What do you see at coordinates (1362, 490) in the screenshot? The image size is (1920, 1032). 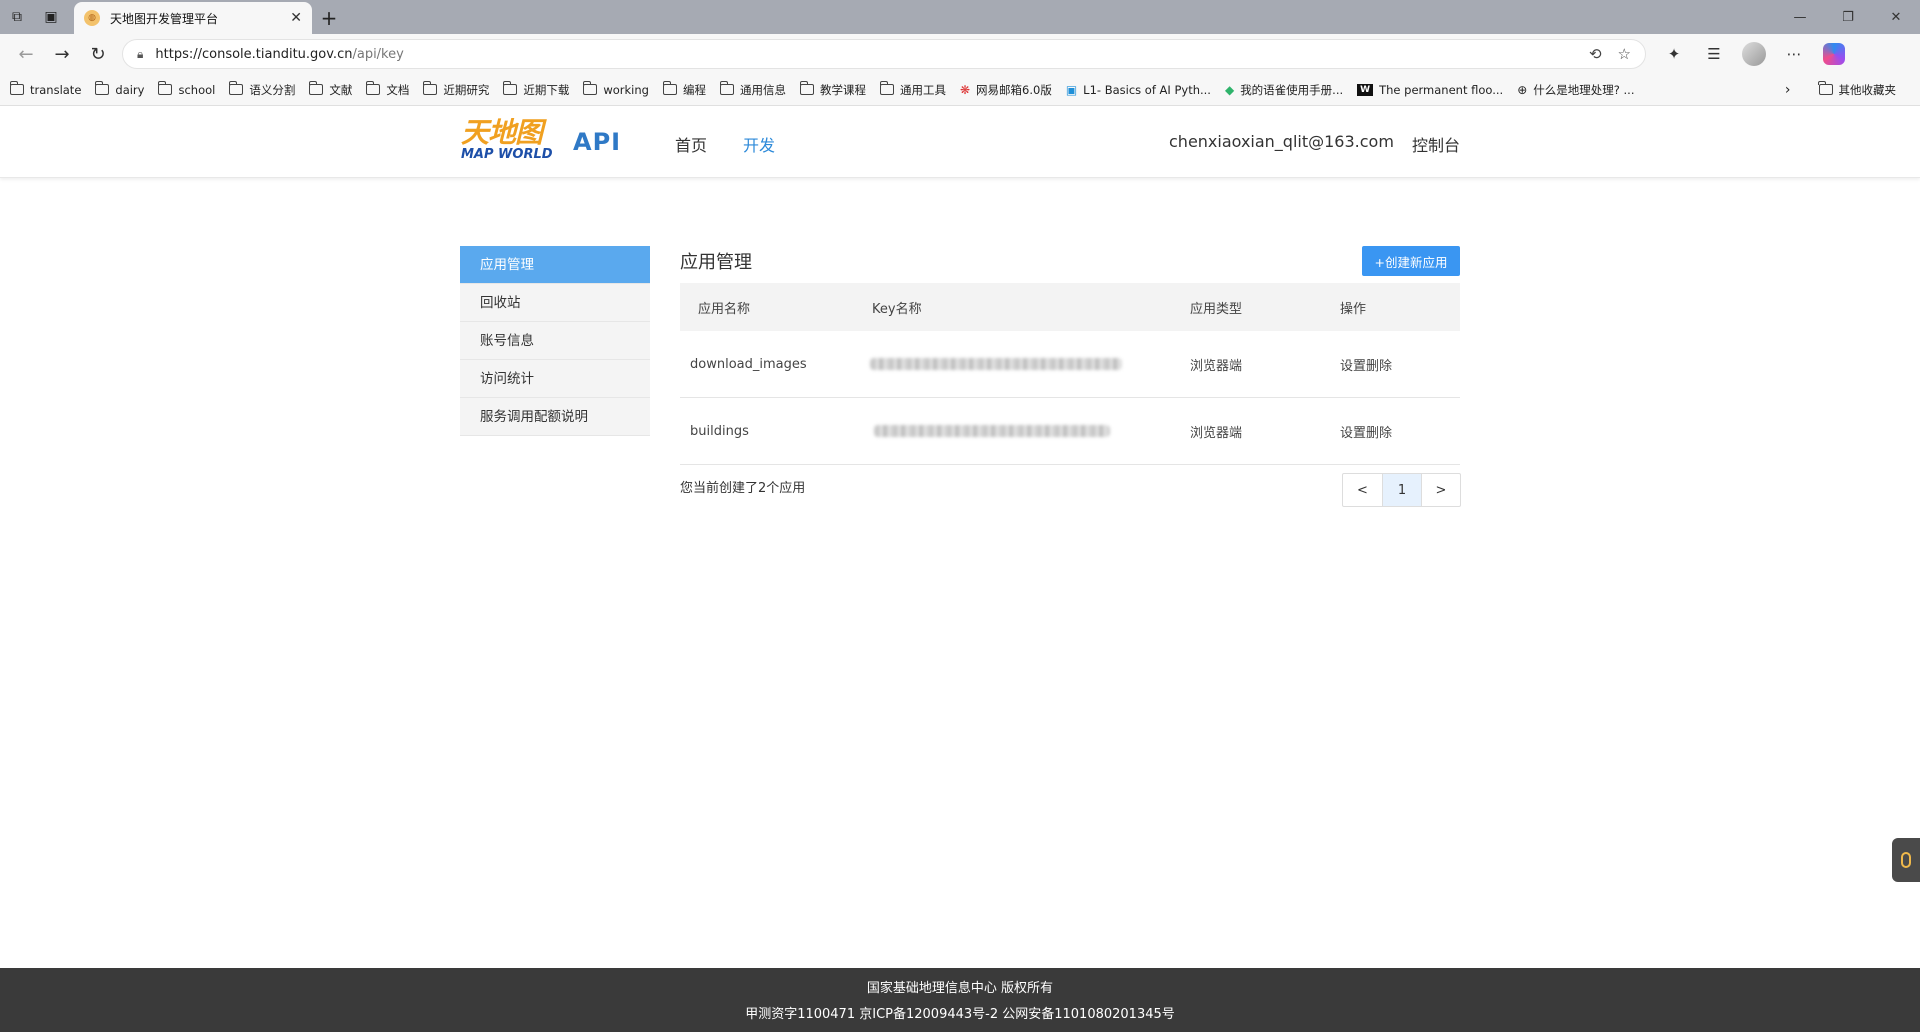 I see `prev-page-button: <` at bounding box center [1362, 490].